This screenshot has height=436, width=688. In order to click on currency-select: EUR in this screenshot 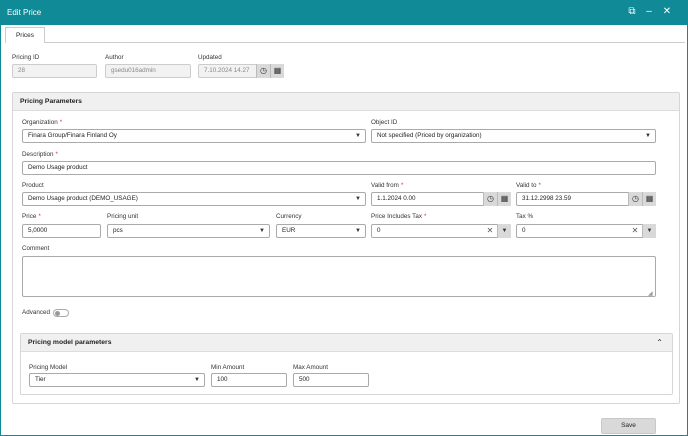, I will do `click(321, 231)`.